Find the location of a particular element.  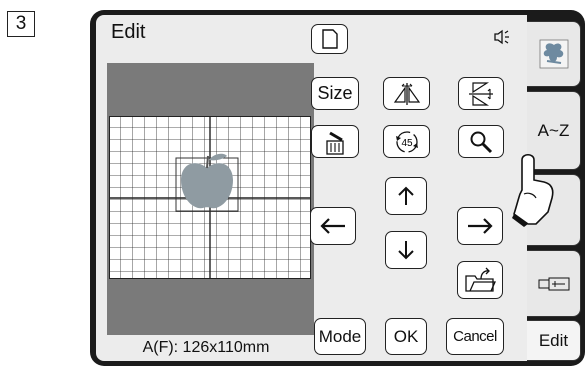

rotate-45-label: 45 is located at coordinates (407, 143).